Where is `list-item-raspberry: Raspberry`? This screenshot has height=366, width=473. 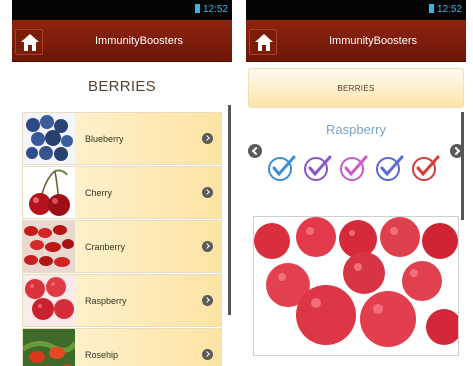
list-item-raspberry: Raspberry is located at coordinates (122, 300).